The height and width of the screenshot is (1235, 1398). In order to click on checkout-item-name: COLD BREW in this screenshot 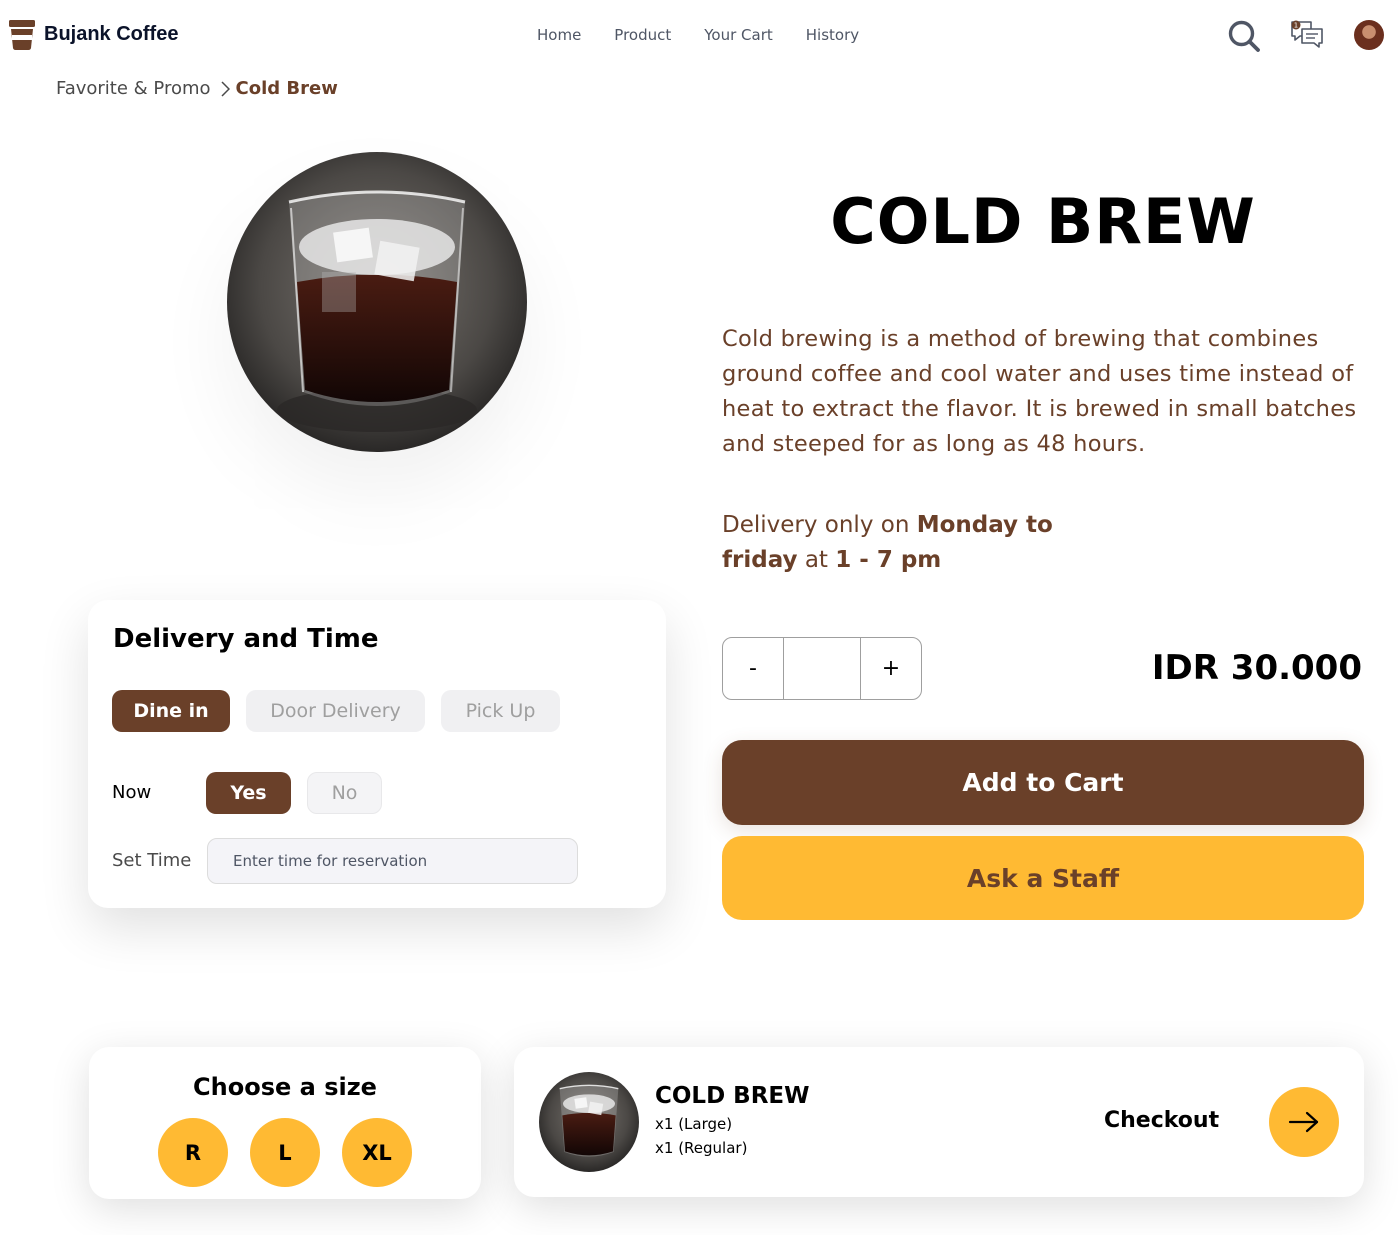, I will do `click(732, 1096)`.